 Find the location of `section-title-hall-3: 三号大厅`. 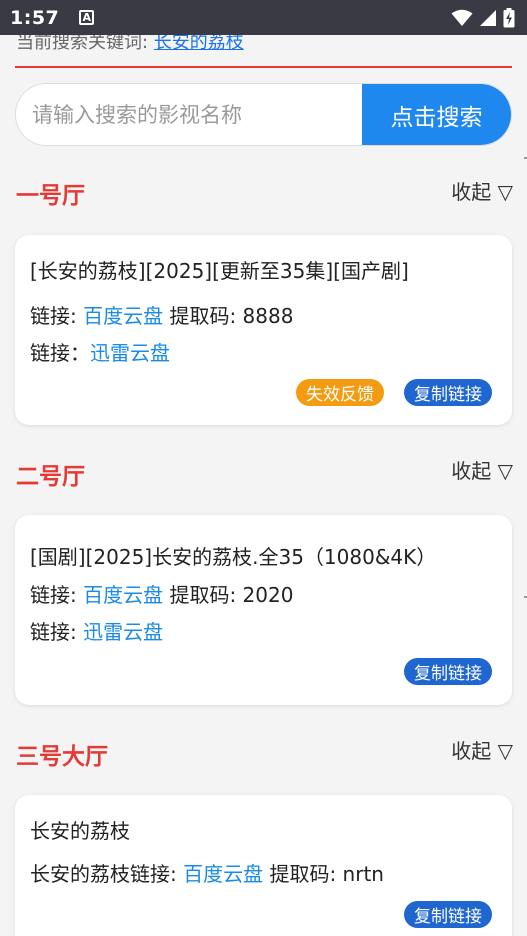

section-title-hall-3: 三号大厅 is located at coordinates (62, 757).